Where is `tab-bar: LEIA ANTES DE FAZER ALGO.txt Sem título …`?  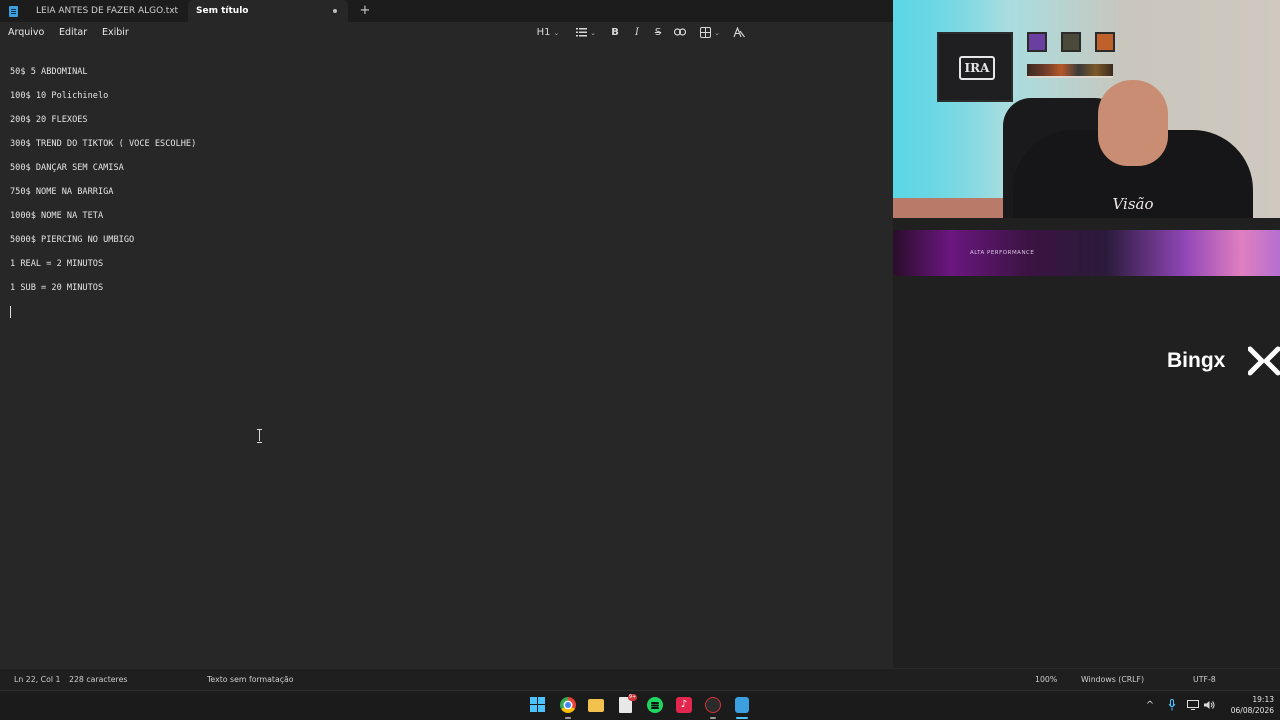 tab-bar: LEIA ANTES DE FAZER ALGO.txt Sem título … is located at coordinates (446, 11).